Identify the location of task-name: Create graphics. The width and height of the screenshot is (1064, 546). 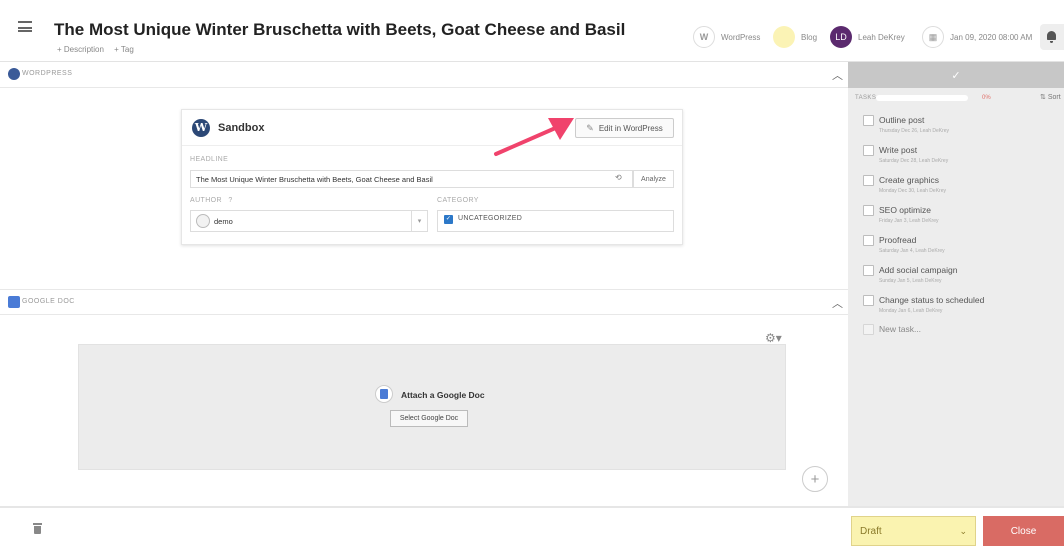
(909, 180).